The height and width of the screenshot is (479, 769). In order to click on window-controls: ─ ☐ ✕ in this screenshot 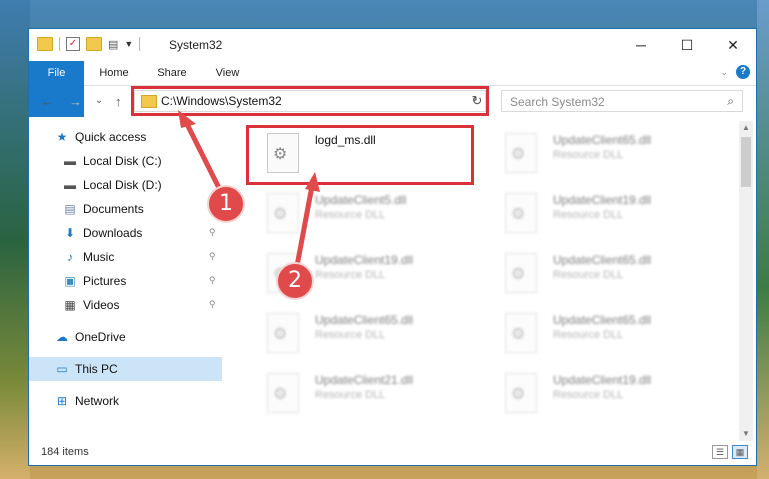, I will do `click(687, 45)`.